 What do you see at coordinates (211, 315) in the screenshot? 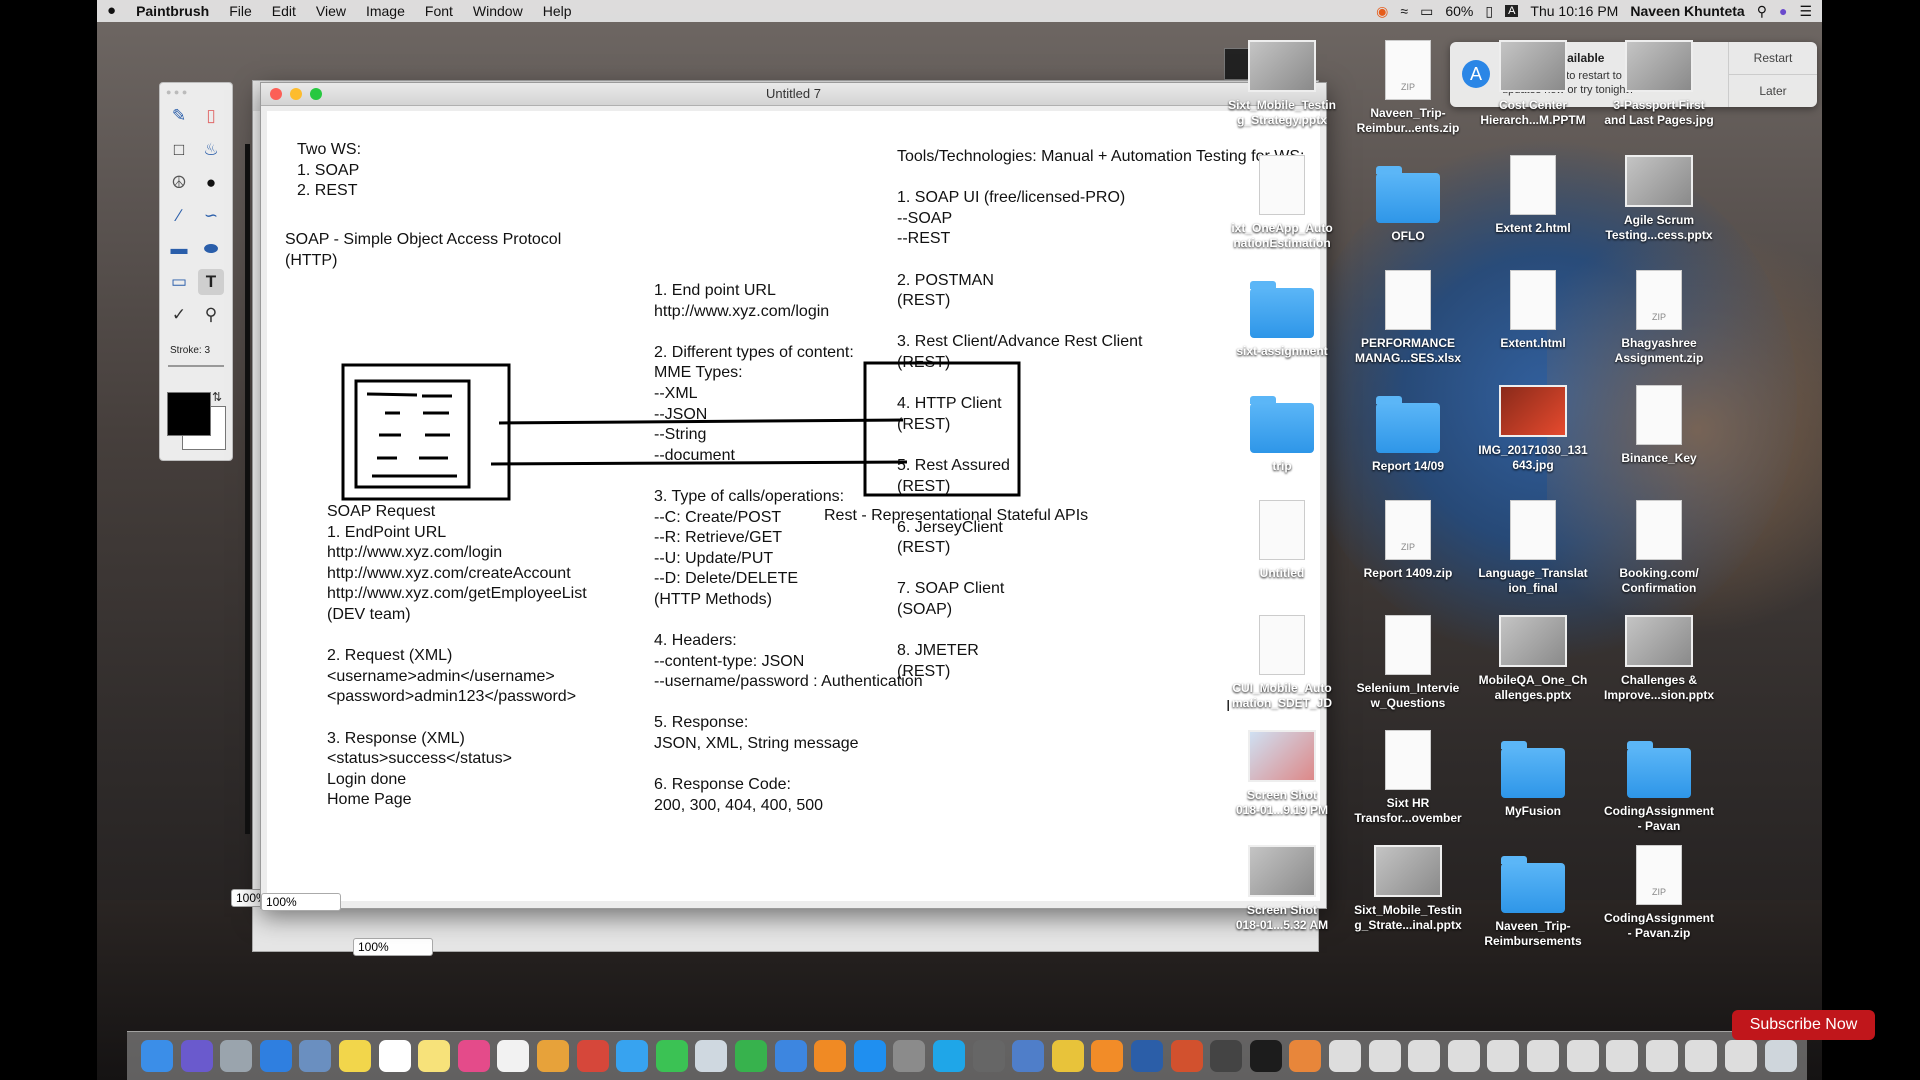
I see `zoom-tool-icon: ⚲` at bounding box center [211, 315].